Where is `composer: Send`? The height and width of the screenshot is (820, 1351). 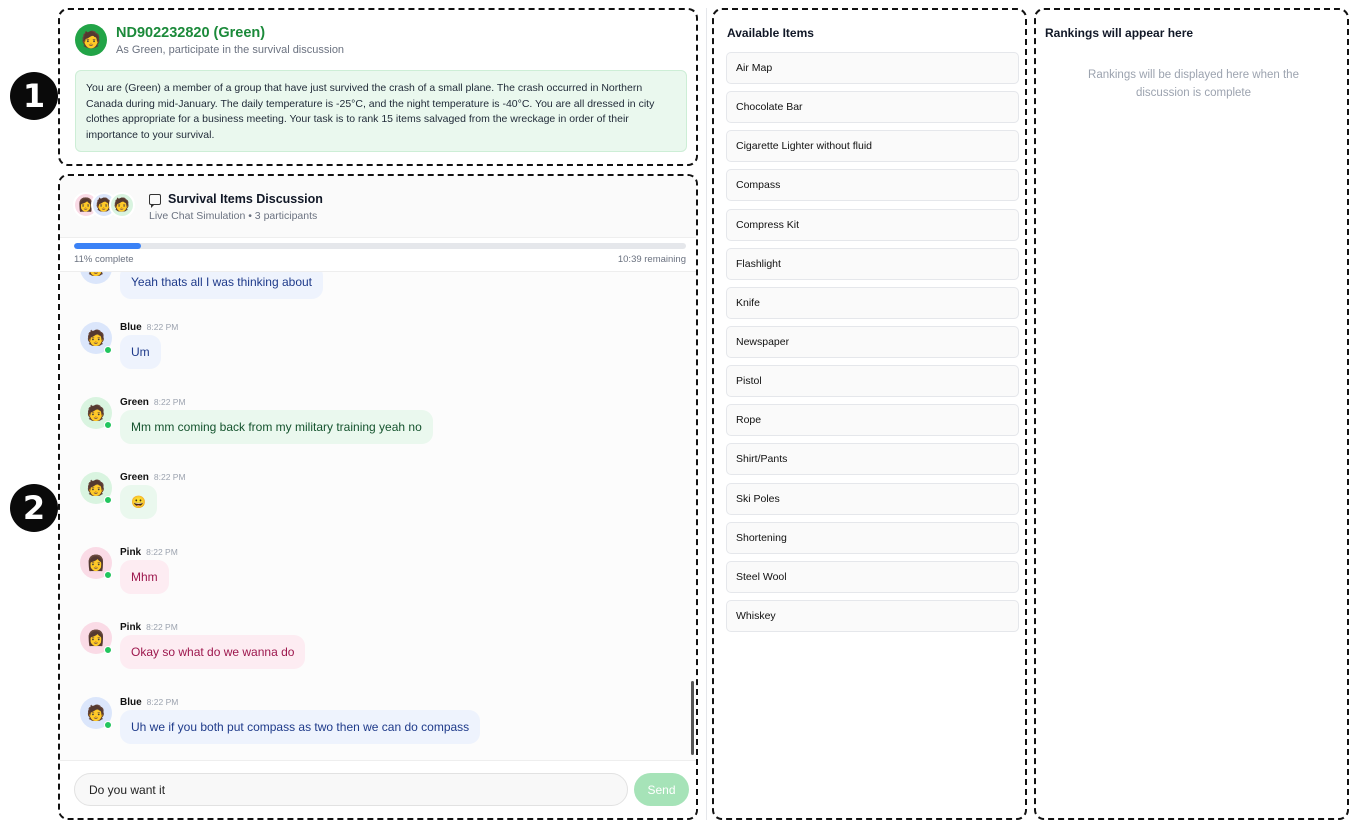 composer: Send is located at coordinates (378, 789).